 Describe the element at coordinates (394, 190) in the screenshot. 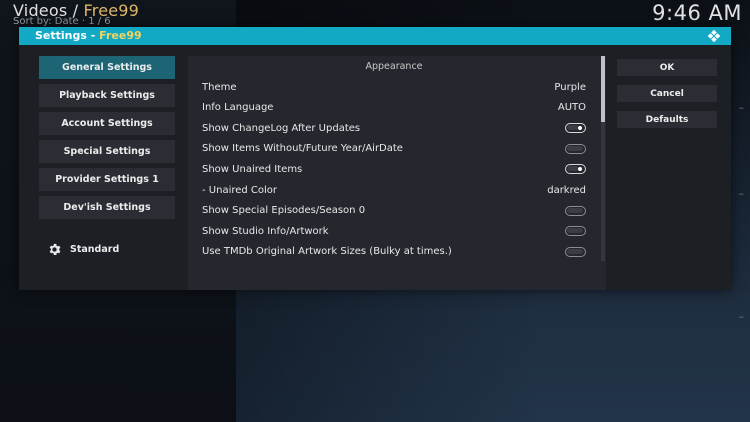

I see `setting-row: - Unaired Color darkred` at that location.